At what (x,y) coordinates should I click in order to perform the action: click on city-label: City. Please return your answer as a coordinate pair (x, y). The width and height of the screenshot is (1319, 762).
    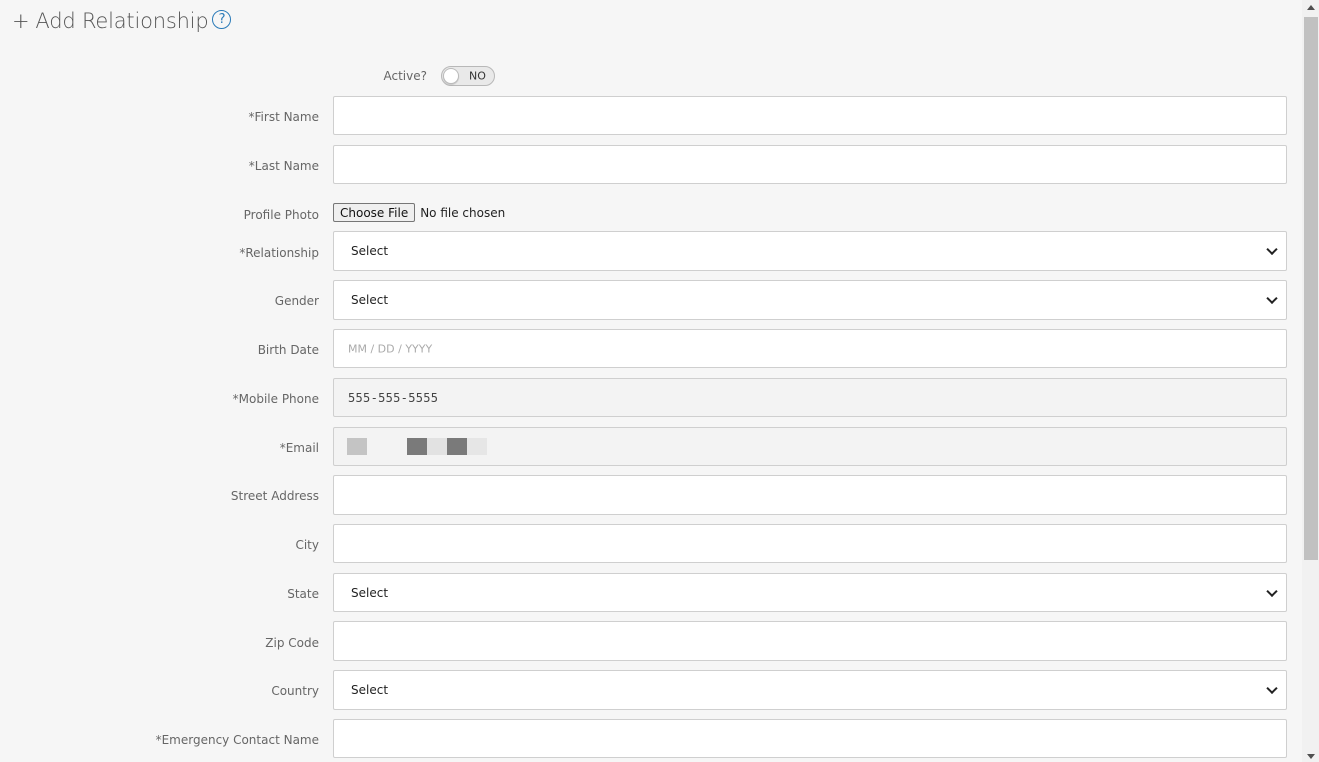
    Looking at the image, I should click on (307, 545).